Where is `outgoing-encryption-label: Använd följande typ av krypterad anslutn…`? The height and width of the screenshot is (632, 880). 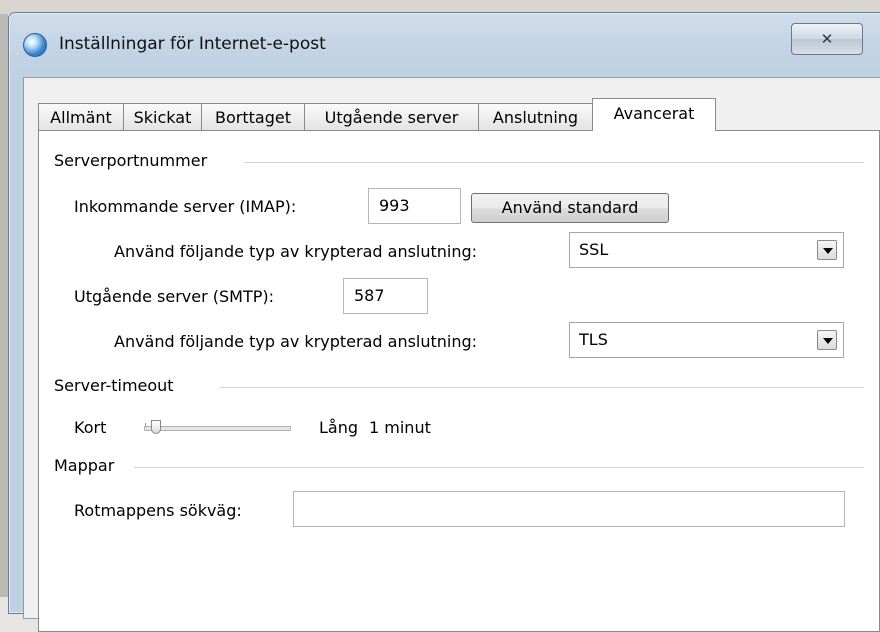 outgoing-encryption-label: Använd följande typ av krypterad anslutn… is located at coordinates (296, 341).